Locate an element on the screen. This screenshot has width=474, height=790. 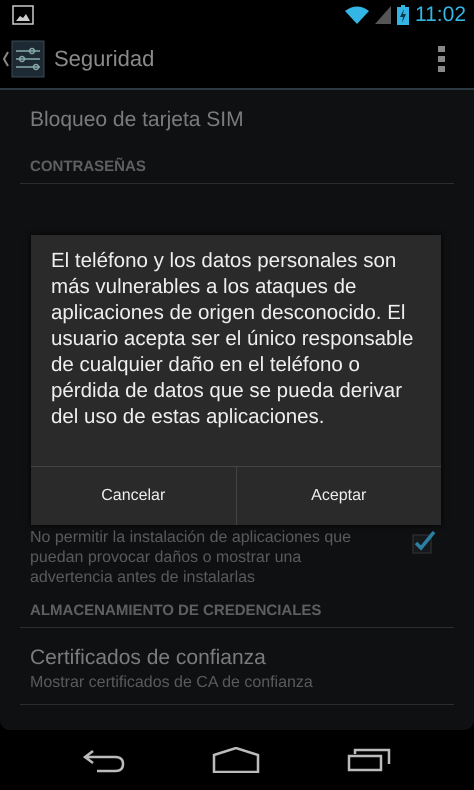
settings-item: Certificados de confianza Mostrar certificados de CA de confianza is located at coordinates (237, 666).